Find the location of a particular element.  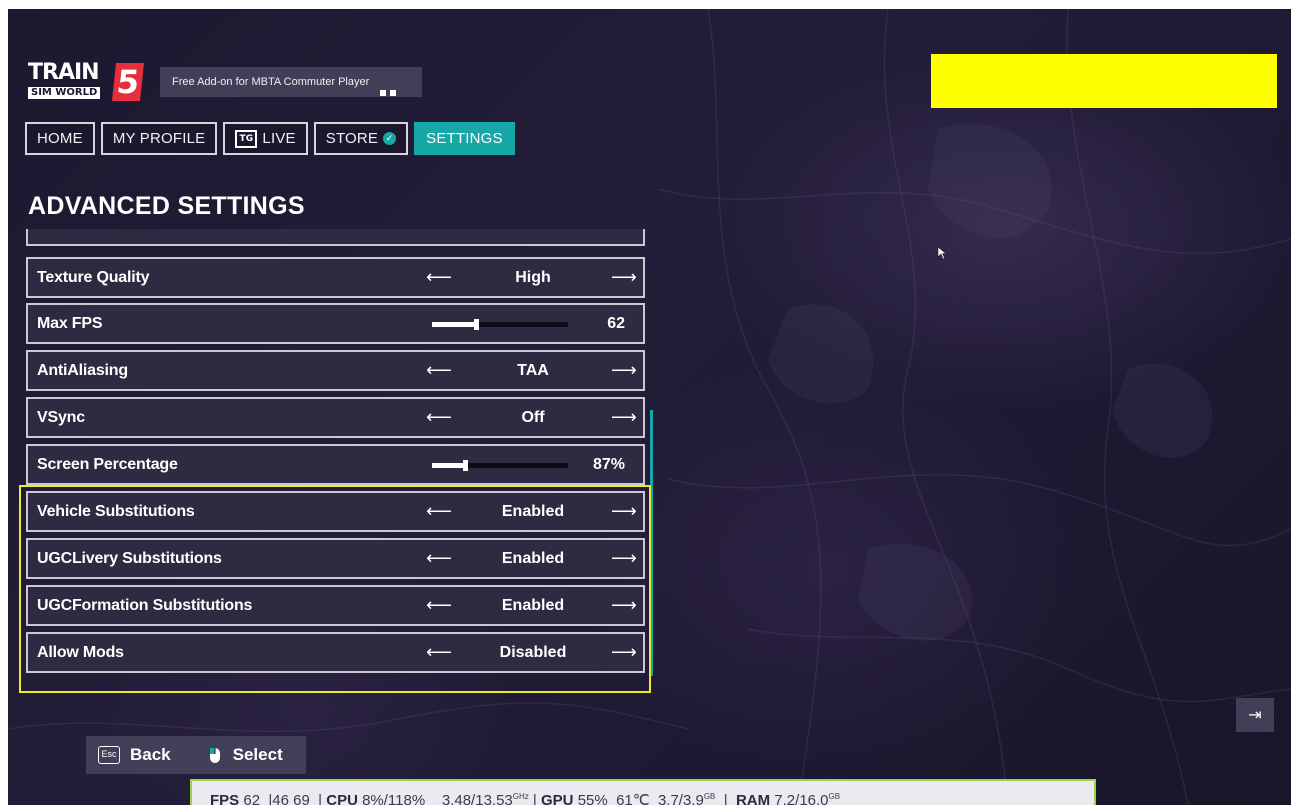

setting-label: VSync is located at coordinates (61, 417).